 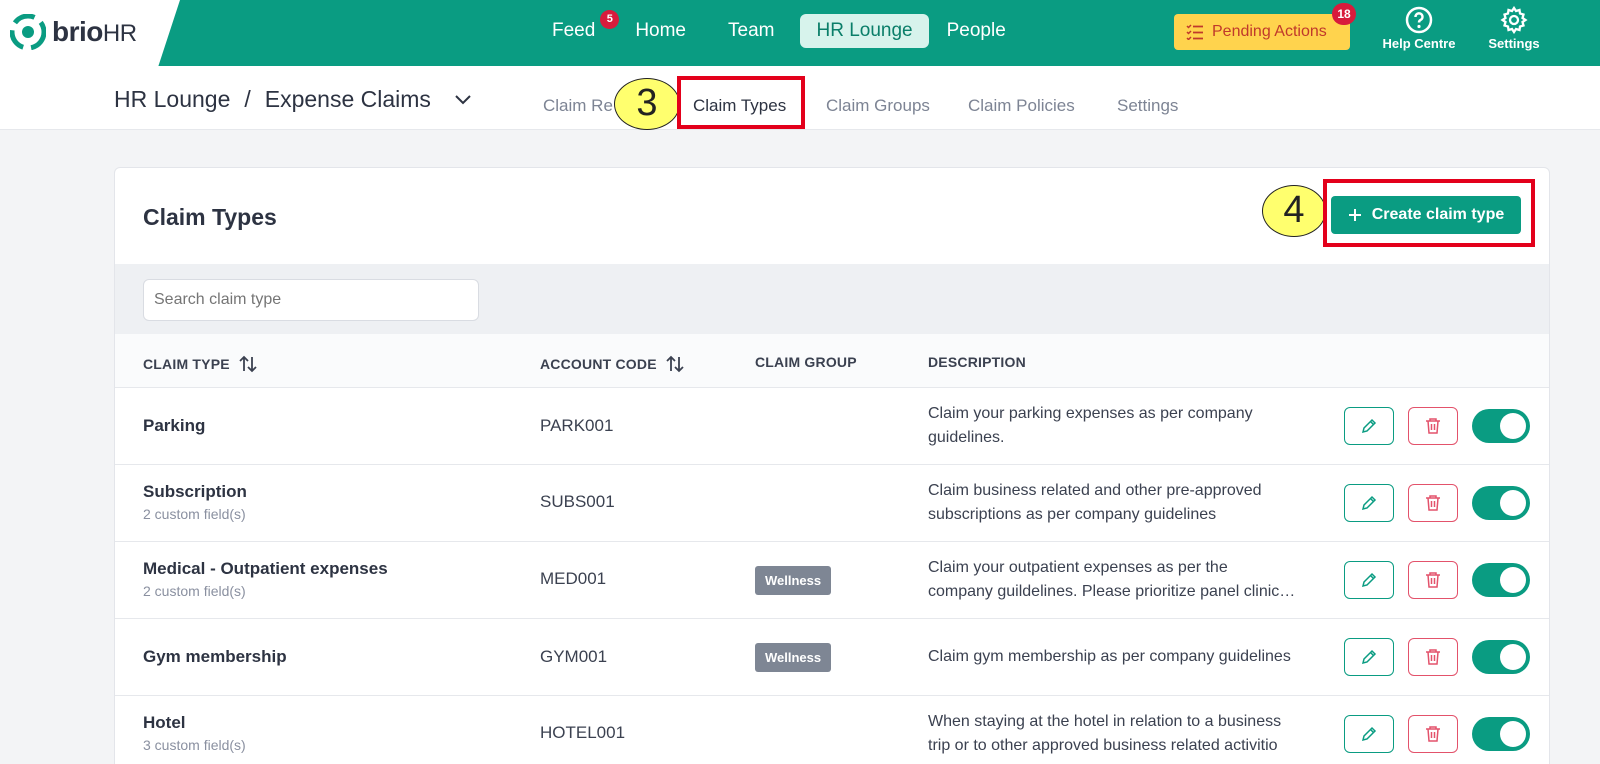 What do you see at coordinates (1514, 20) in the screenshot?
I see `gear-icon` at bounding box center [1514, 20].